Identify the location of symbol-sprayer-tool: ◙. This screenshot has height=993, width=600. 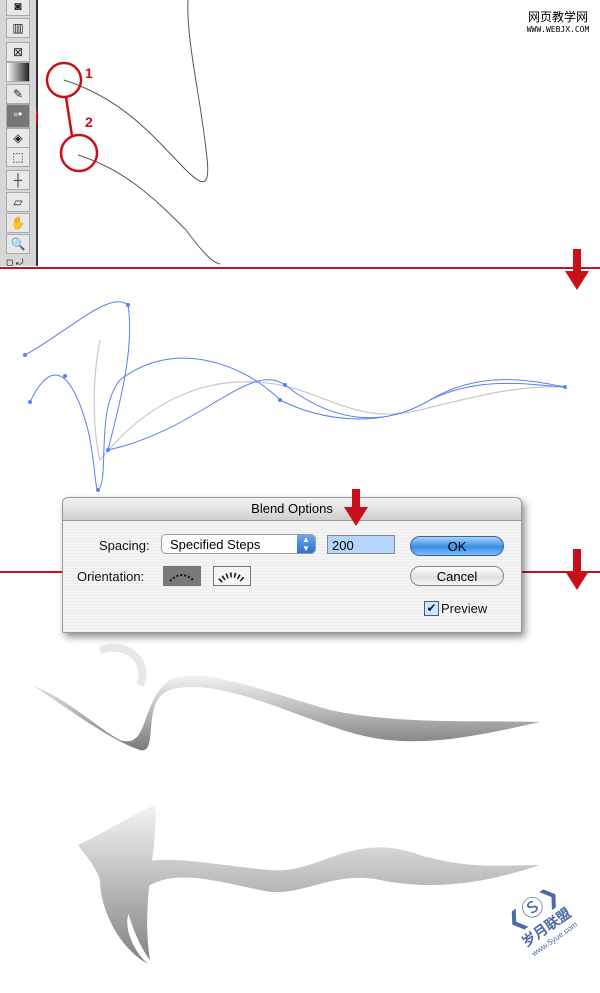
(18, 8).